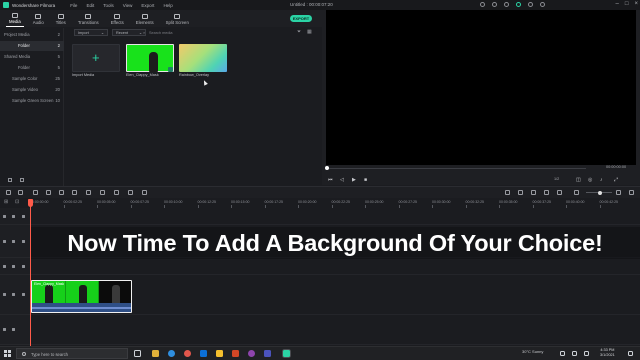 This screenshot has height=360, width=640. What do you see at coordinates (309, 32) in the screenshot?
I see `grid-view-icon: ▦` at bounding box center [309, 32].